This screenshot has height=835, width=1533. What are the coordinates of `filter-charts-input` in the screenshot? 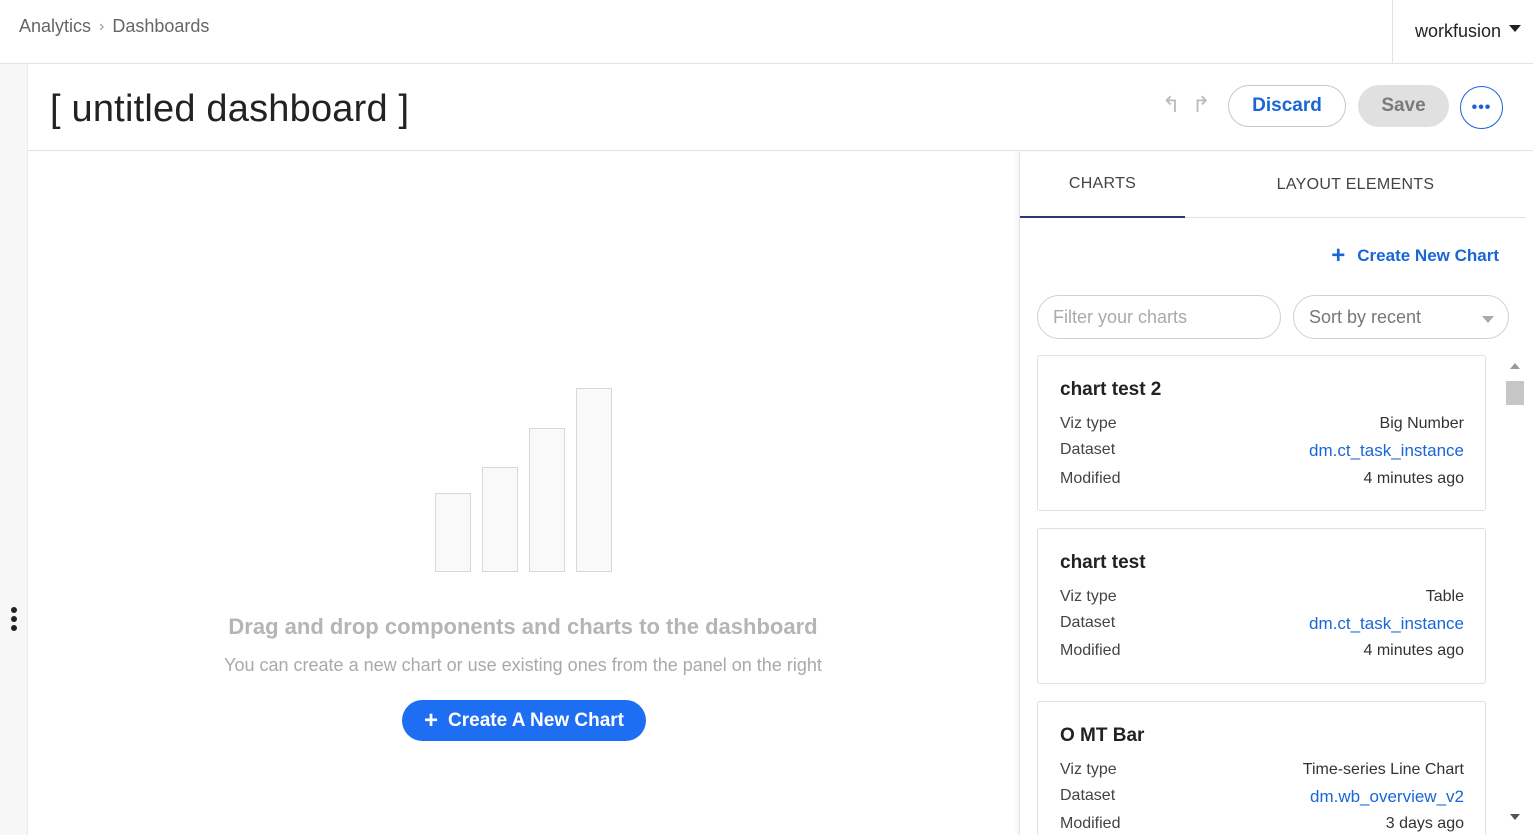 It's located at (1159, 317).